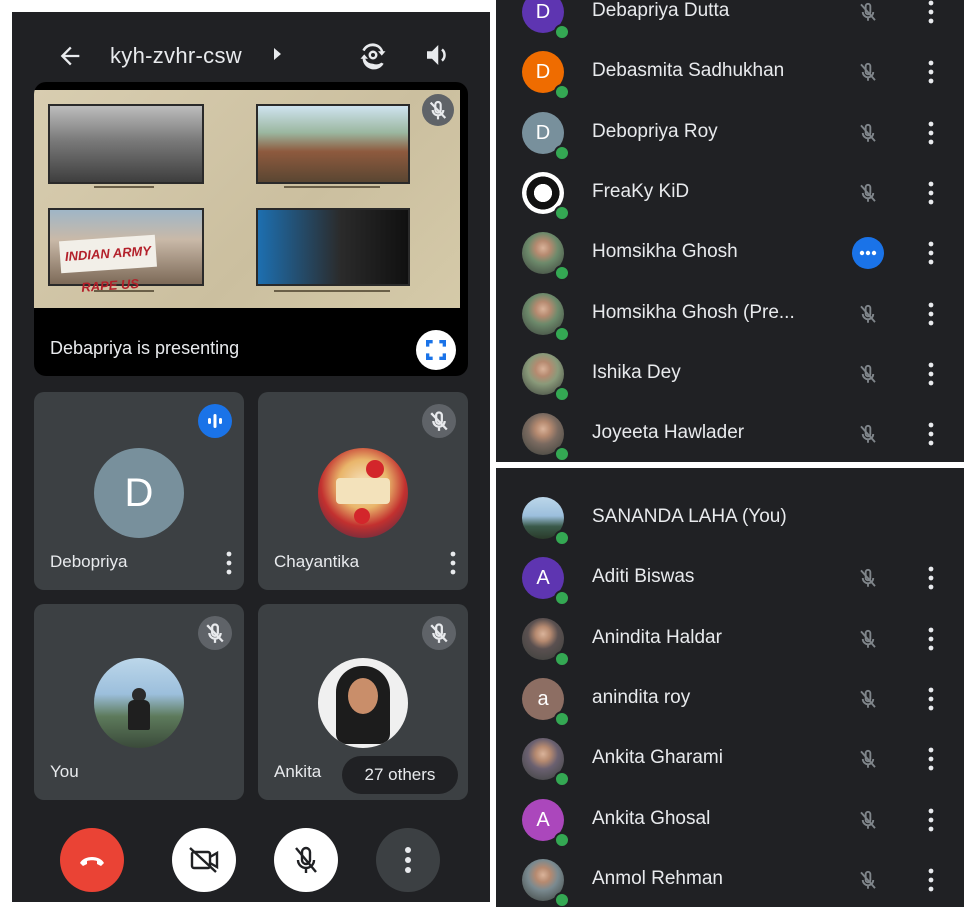 The image size is (964, 907). I want to click on participant-row: Anmol Rehman, so click(730, 878).